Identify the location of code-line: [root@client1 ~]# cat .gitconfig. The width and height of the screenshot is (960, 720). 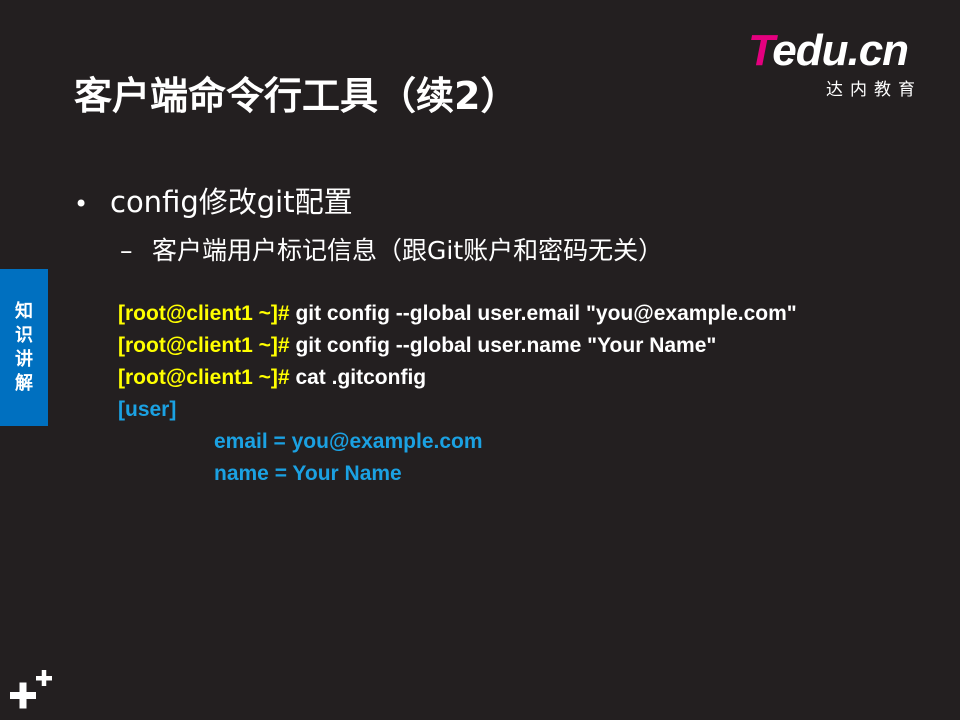
(457, 378).